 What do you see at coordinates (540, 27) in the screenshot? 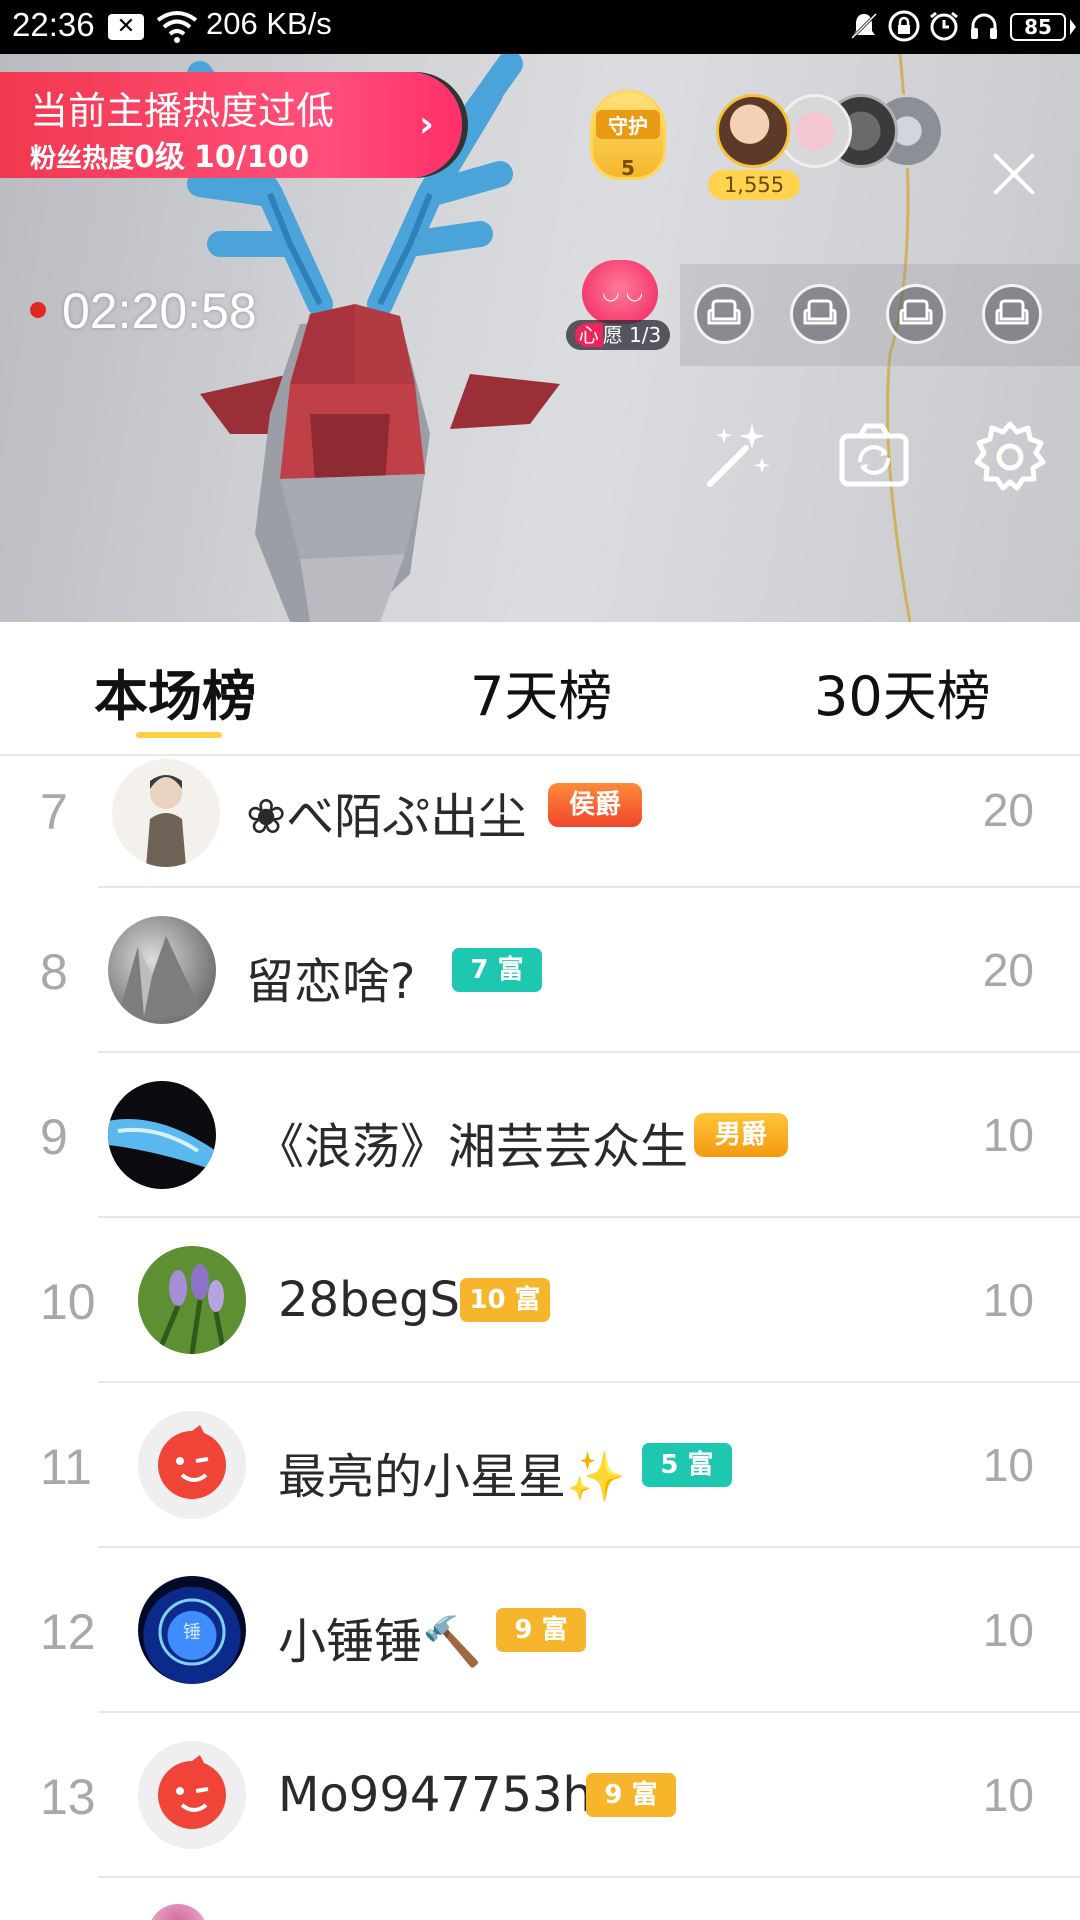
I see `status-bar: 22:36 ✕ 206 KB/s 85` at bounding box center [540, 27].